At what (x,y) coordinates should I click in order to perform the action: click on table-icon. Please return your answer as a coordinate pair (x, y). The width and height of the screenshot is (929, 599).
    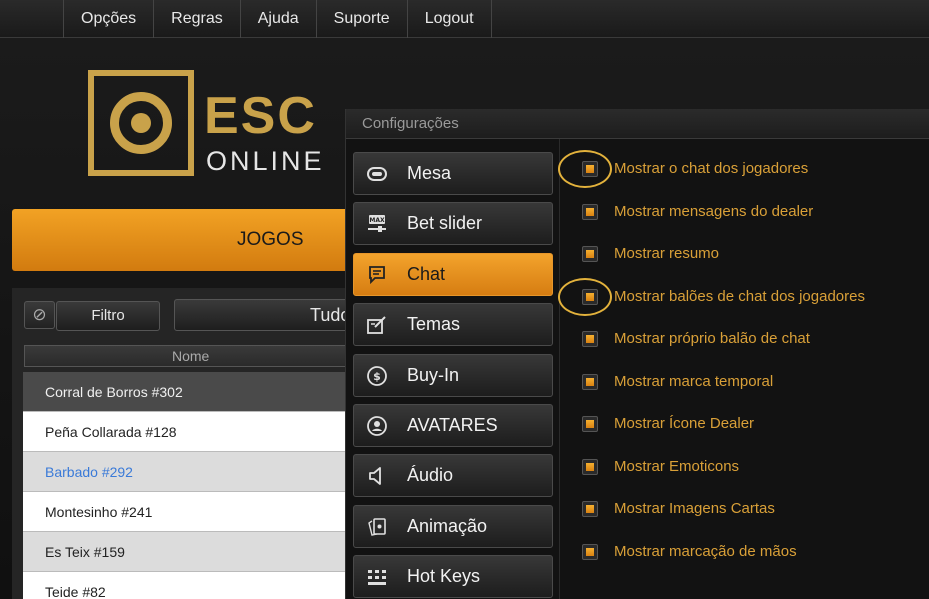
    Looking at the image, I should click on (377, 174).